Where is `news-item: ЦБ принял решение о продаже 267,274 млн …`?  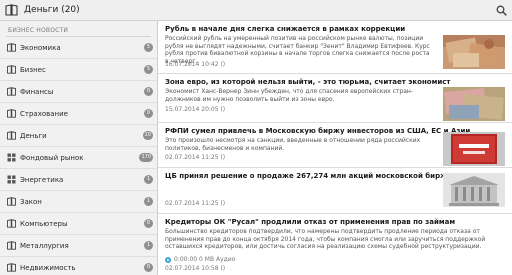
news-item: ЦБ принял решение о продаже 267,274 млн … is located at coordinates (335, 191).